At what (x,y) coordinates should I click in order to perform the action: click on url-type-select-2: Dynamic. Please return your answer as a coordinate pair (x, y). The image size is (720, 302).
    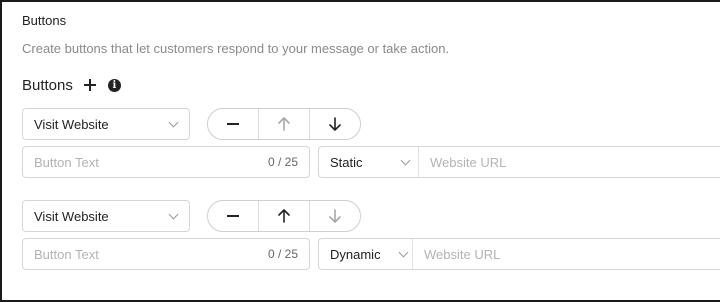
    Looking at the image, I should click on (366, 254).